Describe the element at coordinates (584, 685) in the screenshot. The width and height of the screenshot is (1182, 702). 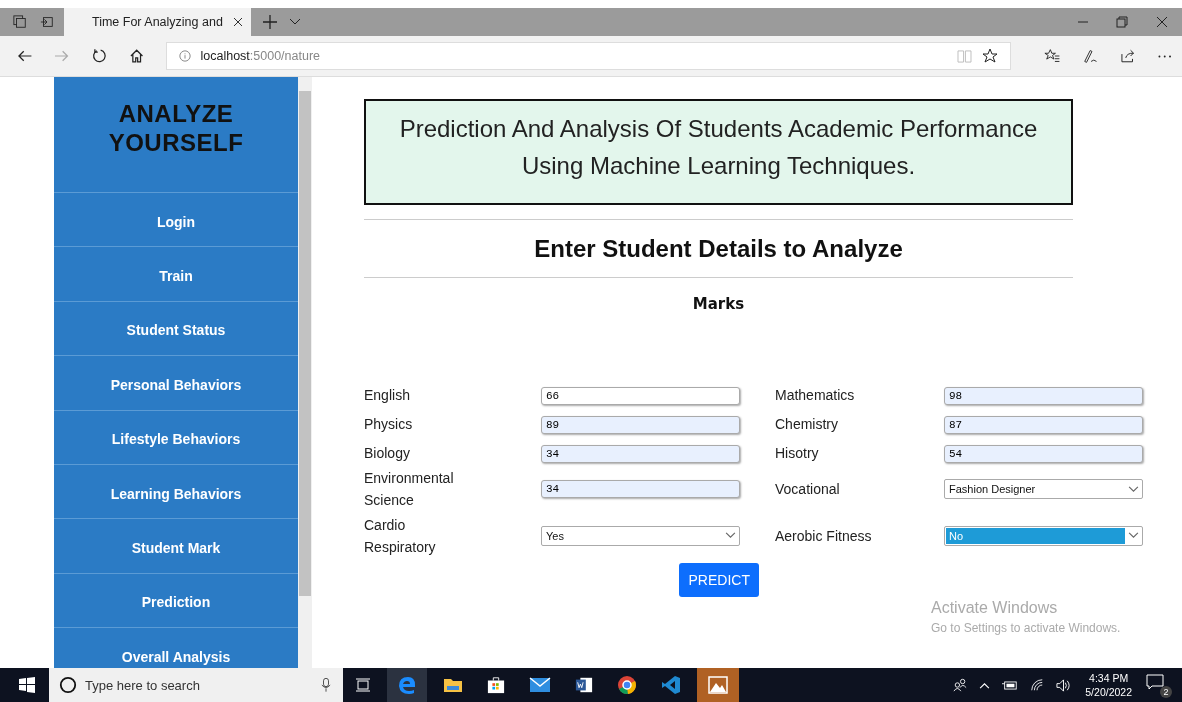
I see `word-icon` at that location.